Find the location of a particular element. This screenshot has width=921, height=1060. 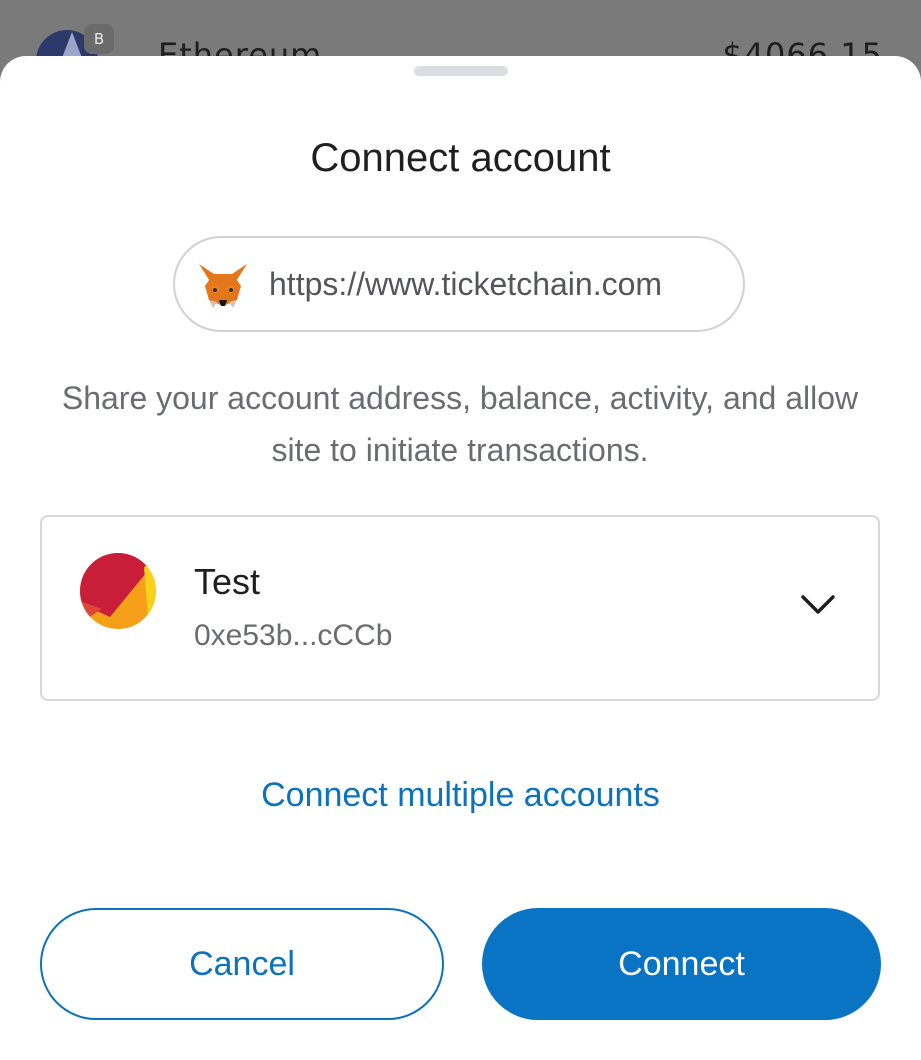

site-url: https://www.ticketchain.com is located at coordinates (466, 284).